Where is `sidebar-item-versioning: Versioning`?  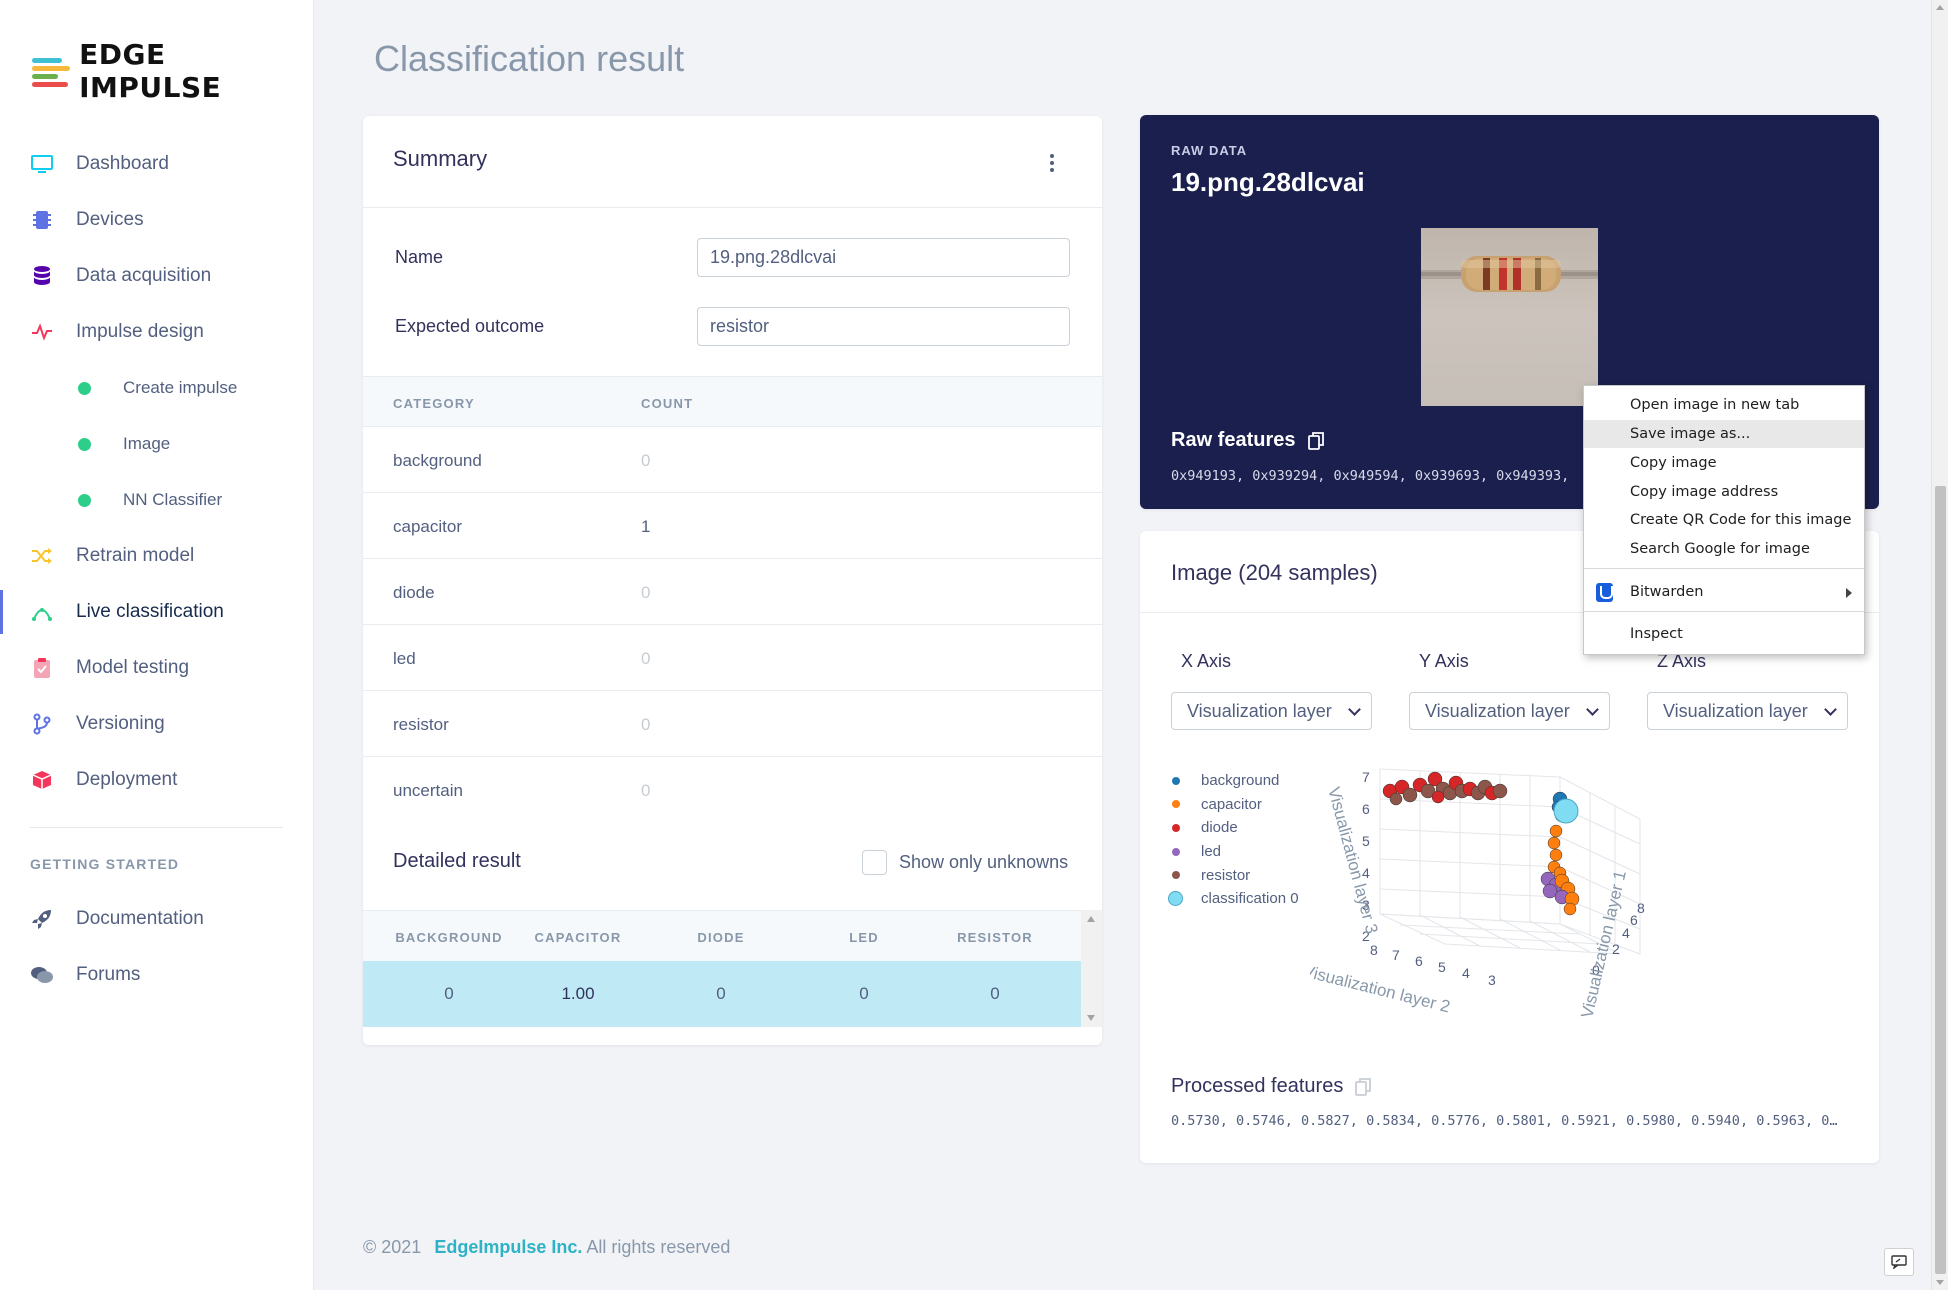
sidebar-item-versioning: Versioning is located at coordinates (157, 724).